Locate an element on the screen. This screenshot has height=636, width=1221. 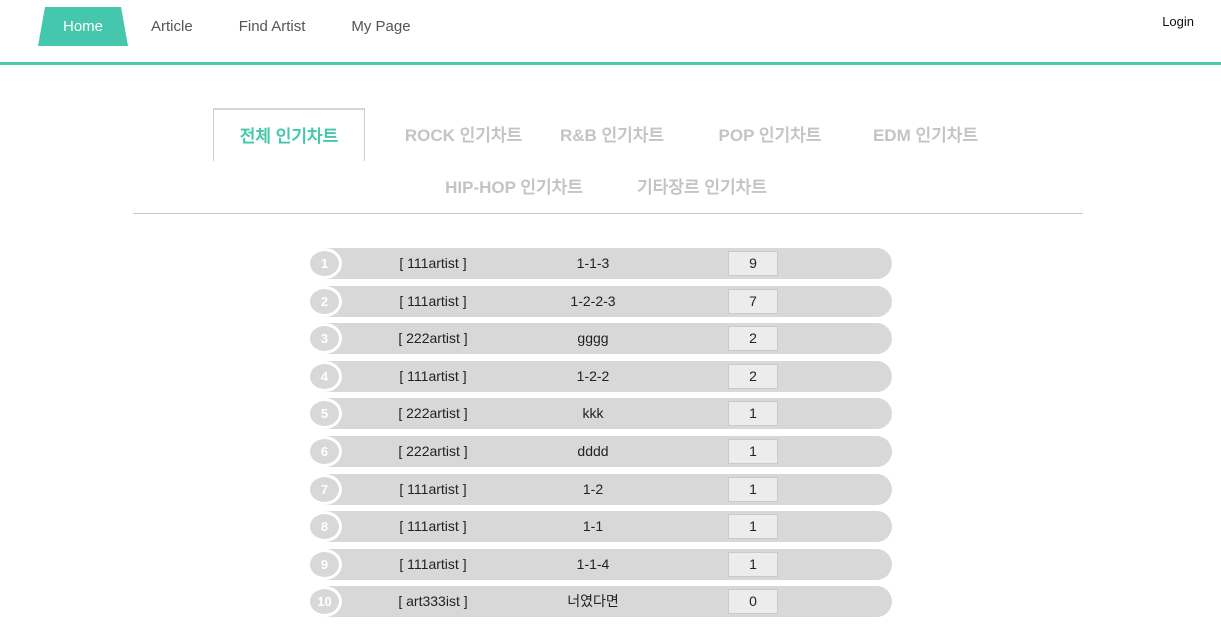
login-link: Login is located at coordinates (1178, 21).